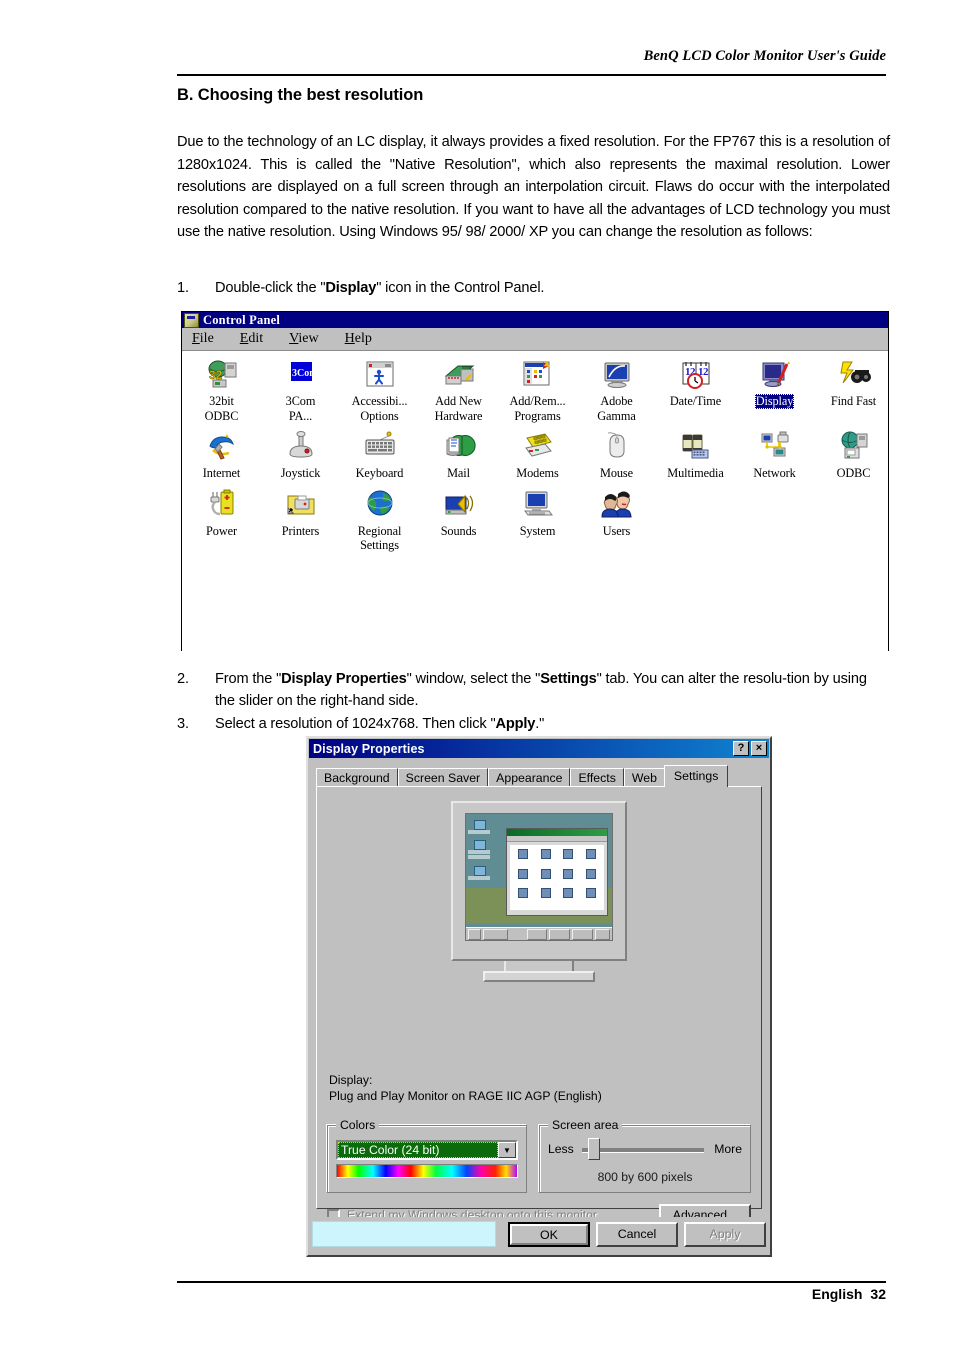 The height and width of the screenshot is (1351, 954). What do you see at coordinates (774, 452) in the screenshot?
I see `cp-item-network: Network` at bounding box center [774, 452].